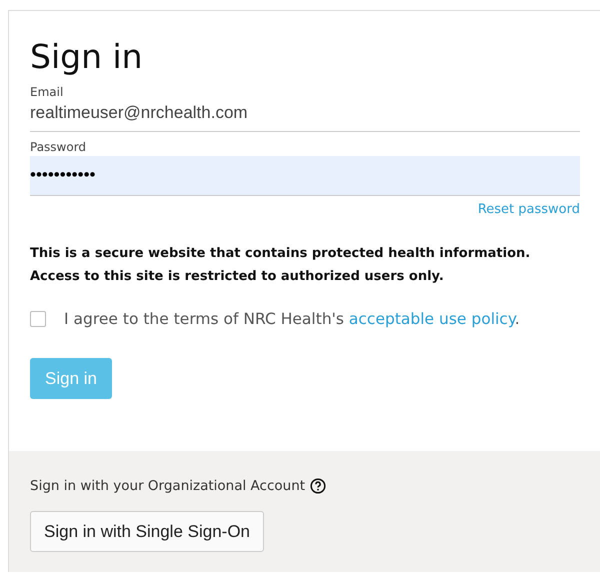  I want to click on password-label: Password, so click(59, 147).